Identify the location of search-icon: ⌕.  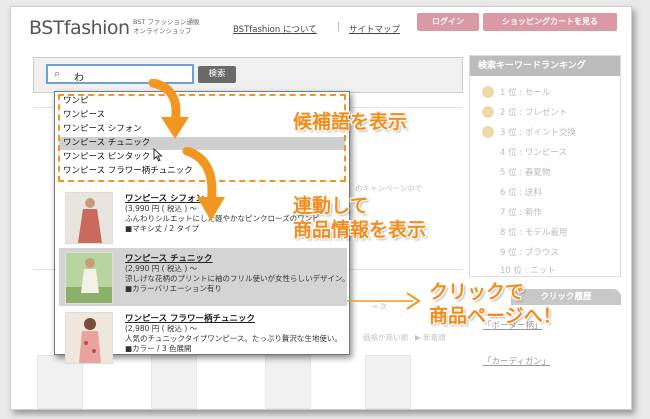
(57, 73).